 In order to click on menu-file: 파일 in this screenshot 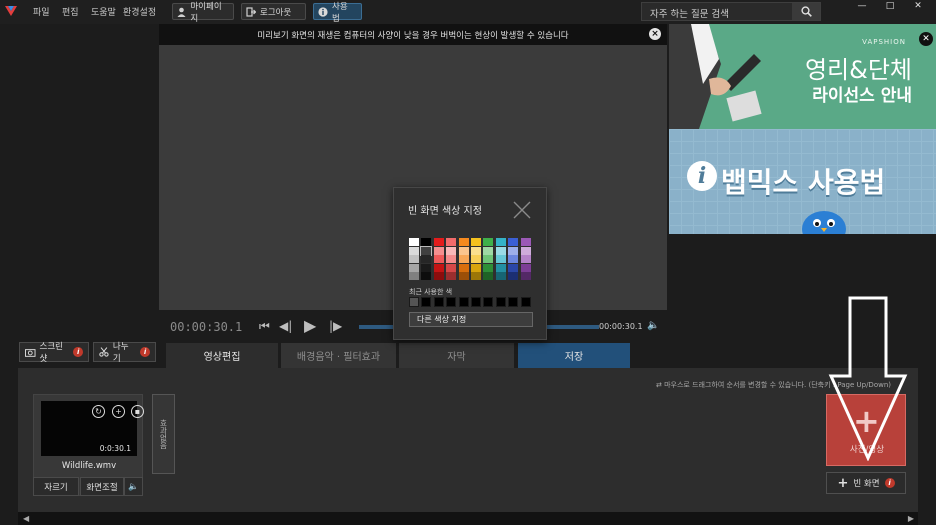, I will do `click(41, 11)`.